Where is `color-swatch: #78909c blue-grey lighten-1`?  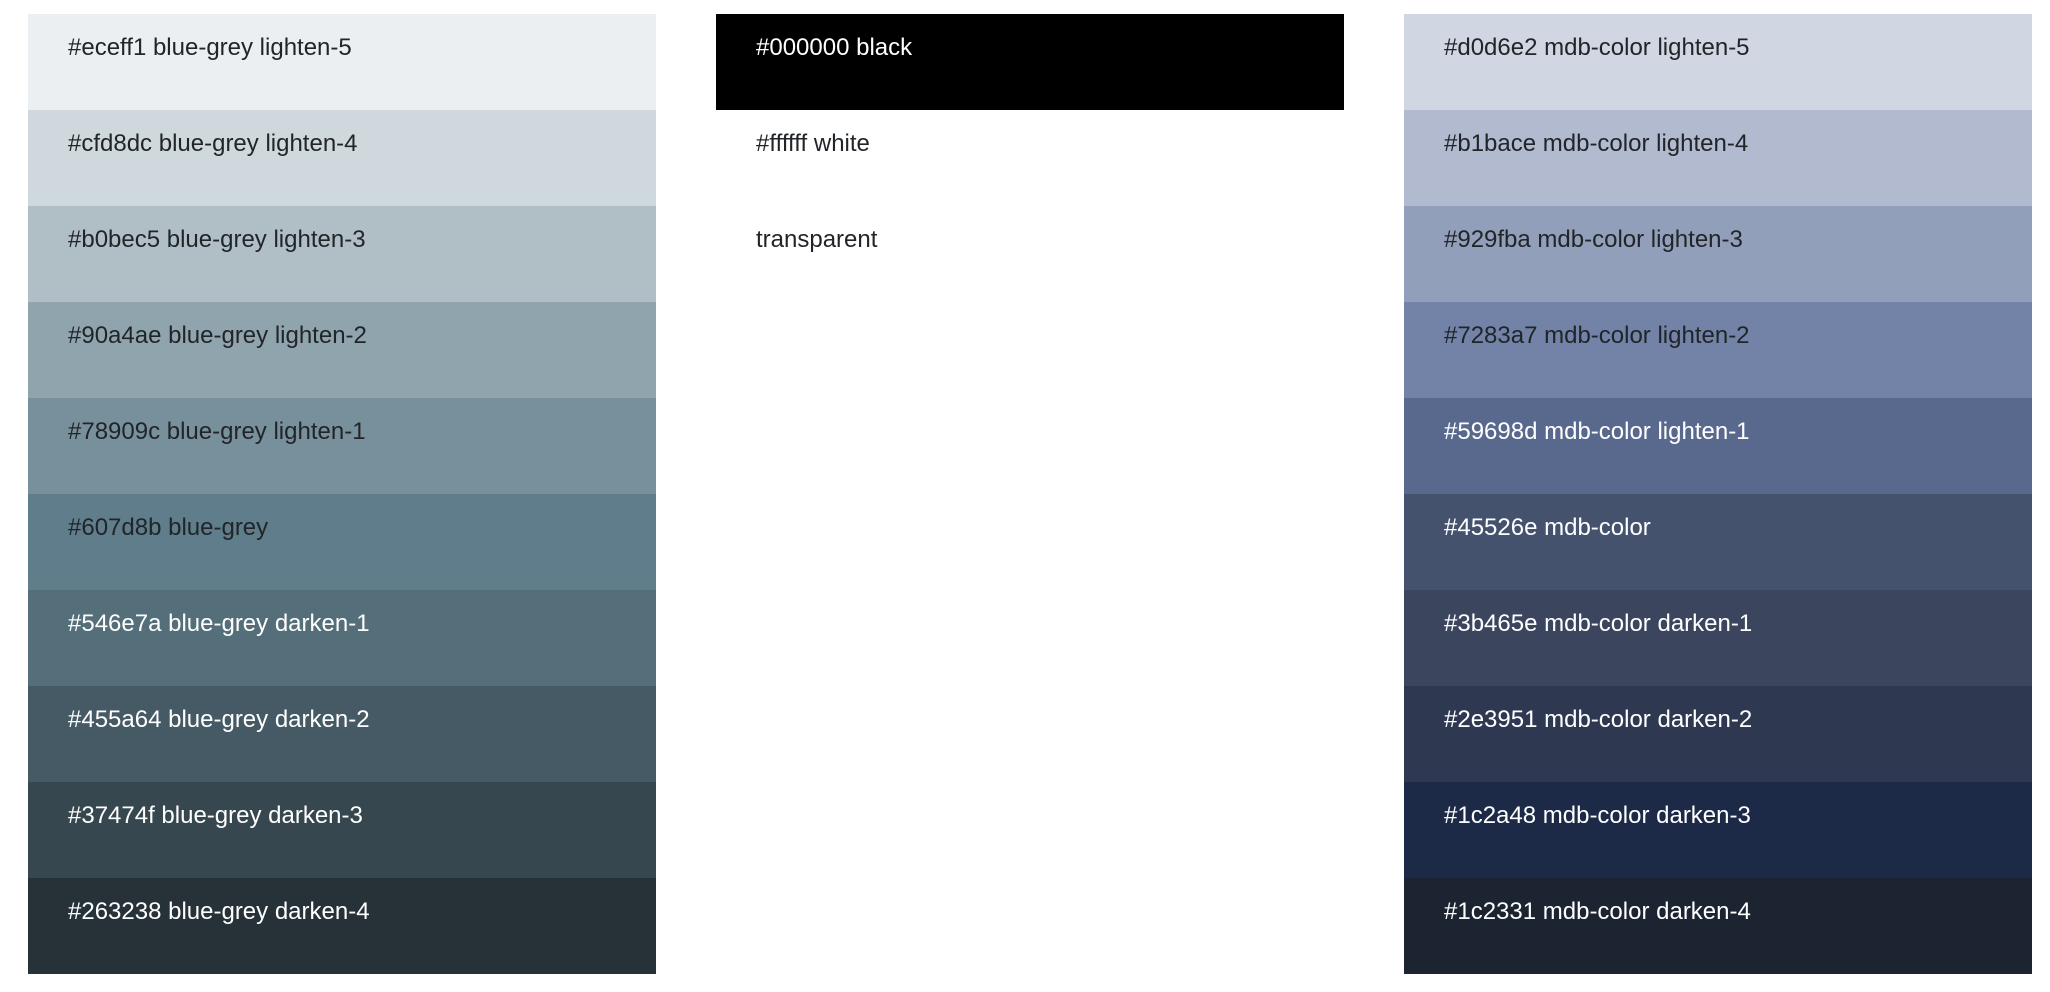
color-swatch: #78909c blue-grey lighten-1 is located at coordinates (342, 446).